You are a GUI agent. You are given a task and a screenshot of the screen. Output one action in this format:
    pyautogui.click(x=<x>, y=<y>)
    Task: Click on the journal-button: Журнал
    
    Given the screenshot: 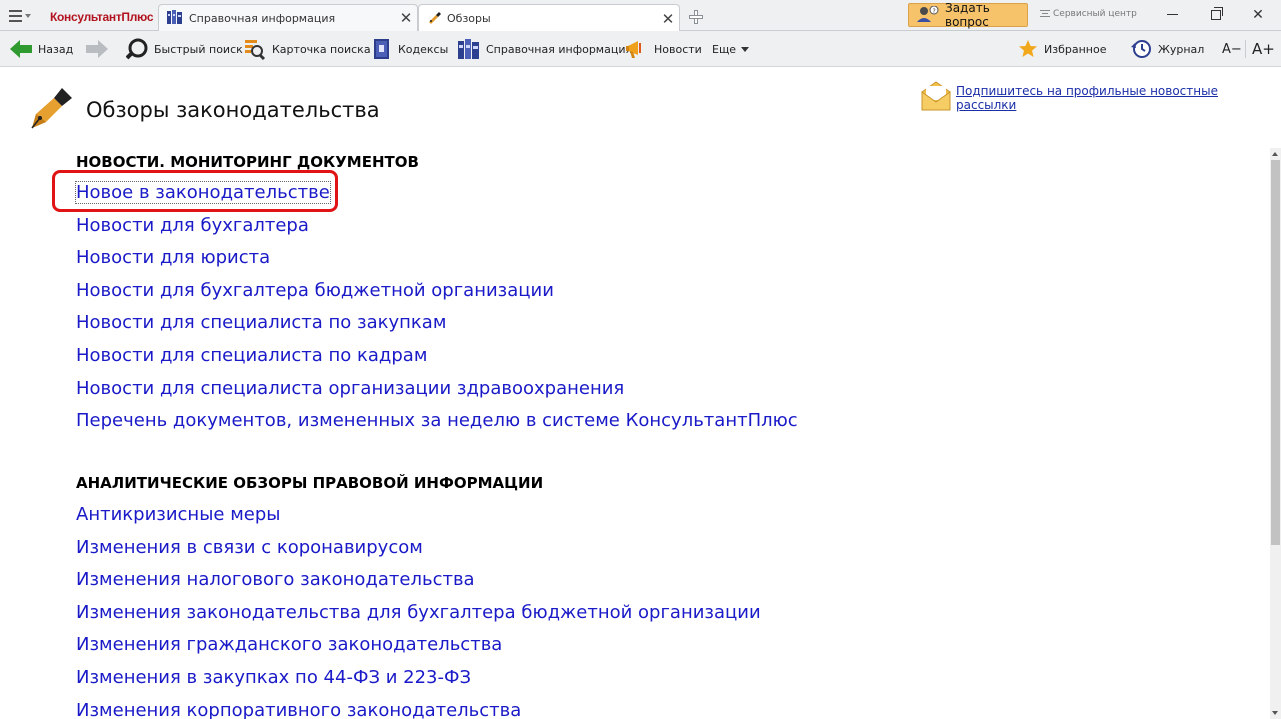 What is the action you would take?
    pyautogui.click(x=1167, y=49)
    